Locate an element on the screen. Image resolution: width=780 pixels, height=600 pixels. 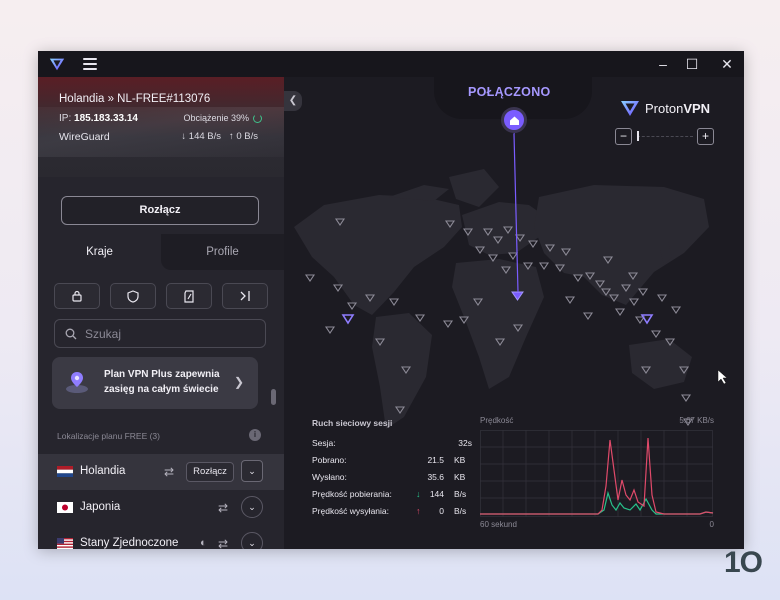
netshield-filter-button is located at coordinates (133, 296).